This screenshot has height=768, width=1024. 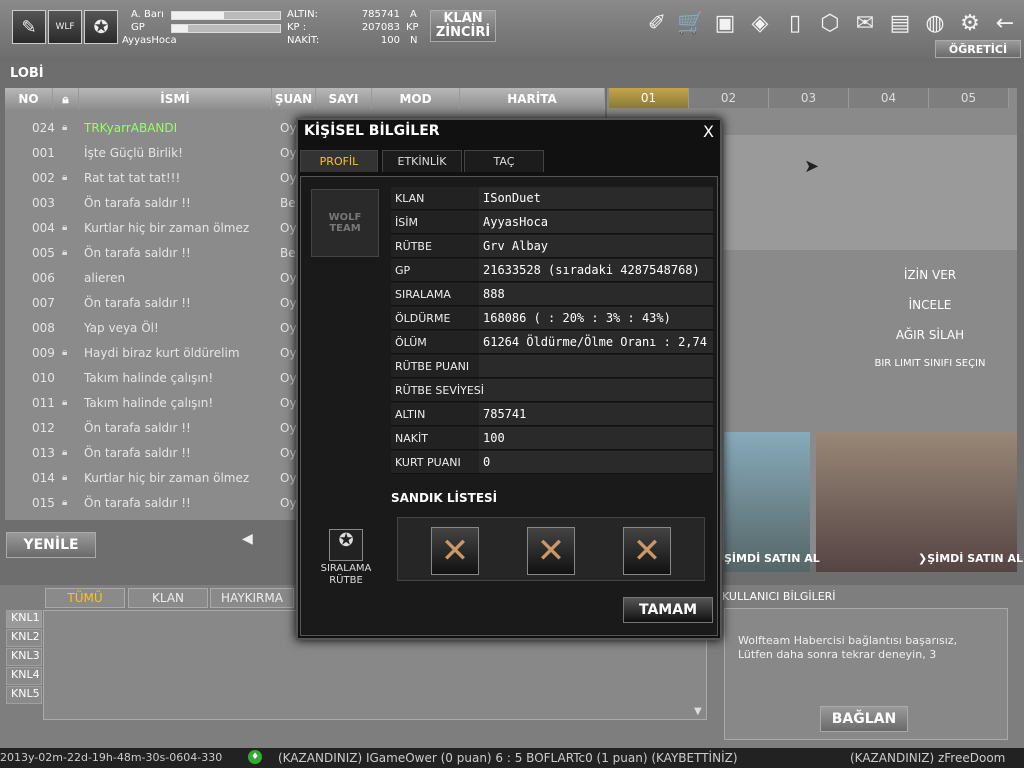 What do you see at coordinates (29, 99) in the screenshot?
I see `col-no: NO` at bounding box center [29, 99].